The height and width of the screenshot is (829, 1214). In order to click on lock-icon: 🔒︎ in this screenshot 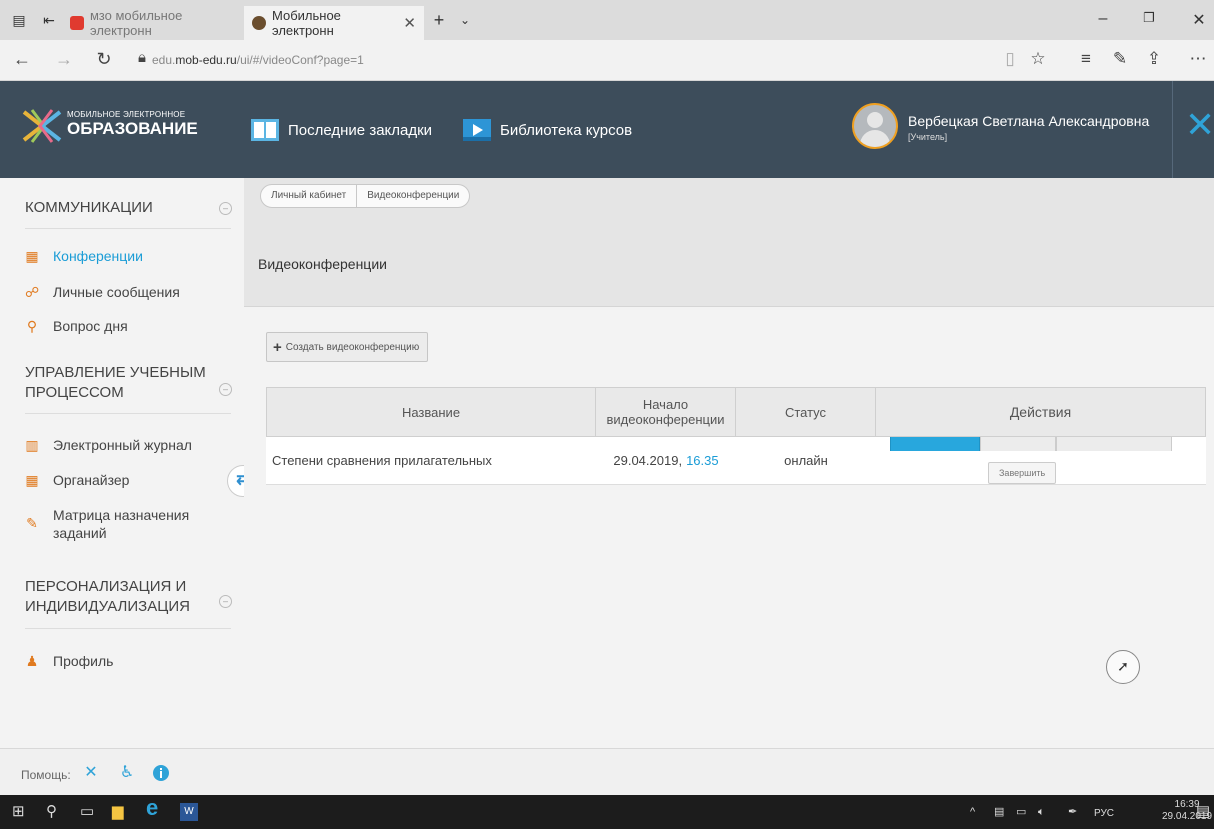, I will do `click(142, 57)`.